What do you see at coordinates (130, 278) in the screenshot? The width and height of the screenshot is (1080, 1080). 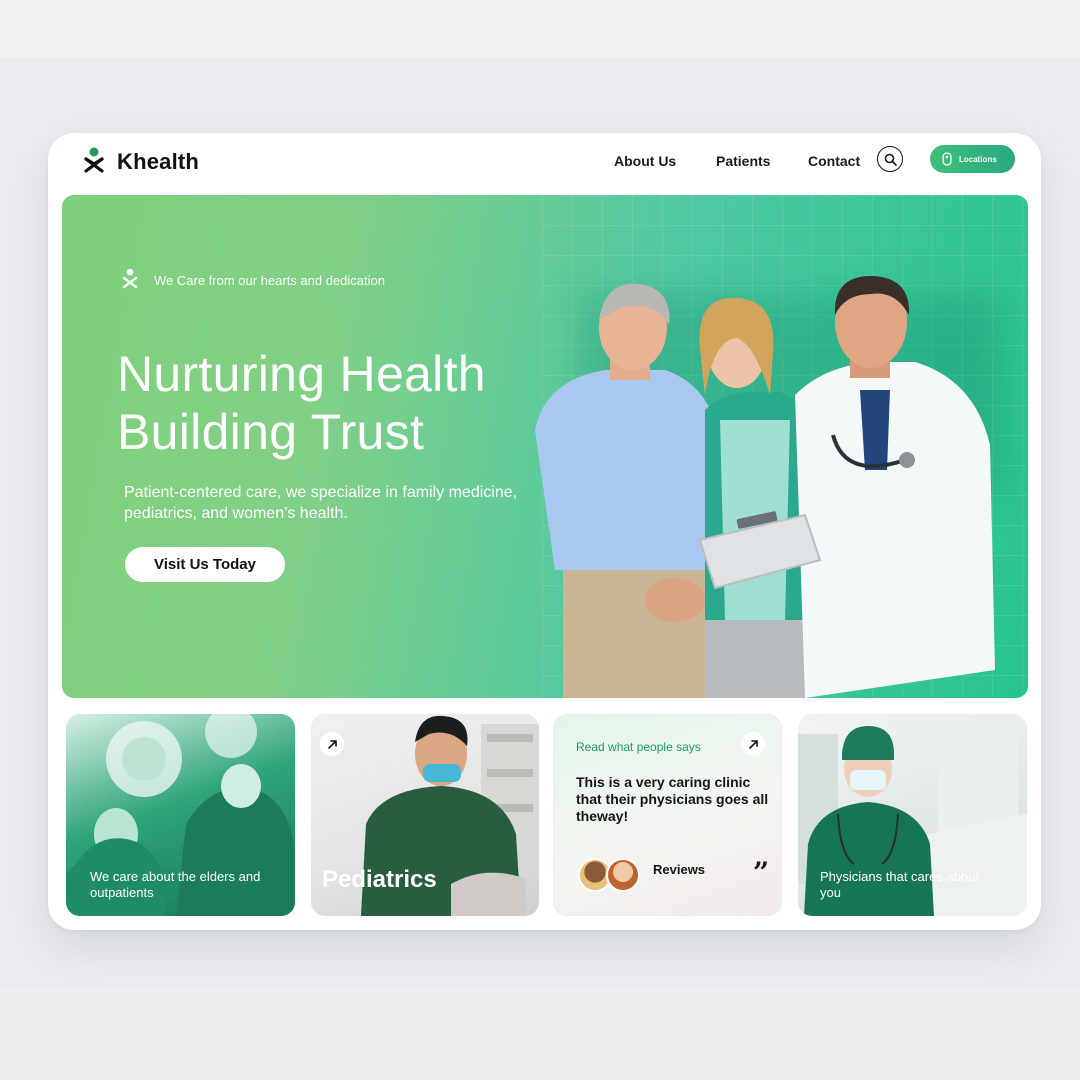 I see `khealth-mini-logo-icon` at bounding box center [130, 278].